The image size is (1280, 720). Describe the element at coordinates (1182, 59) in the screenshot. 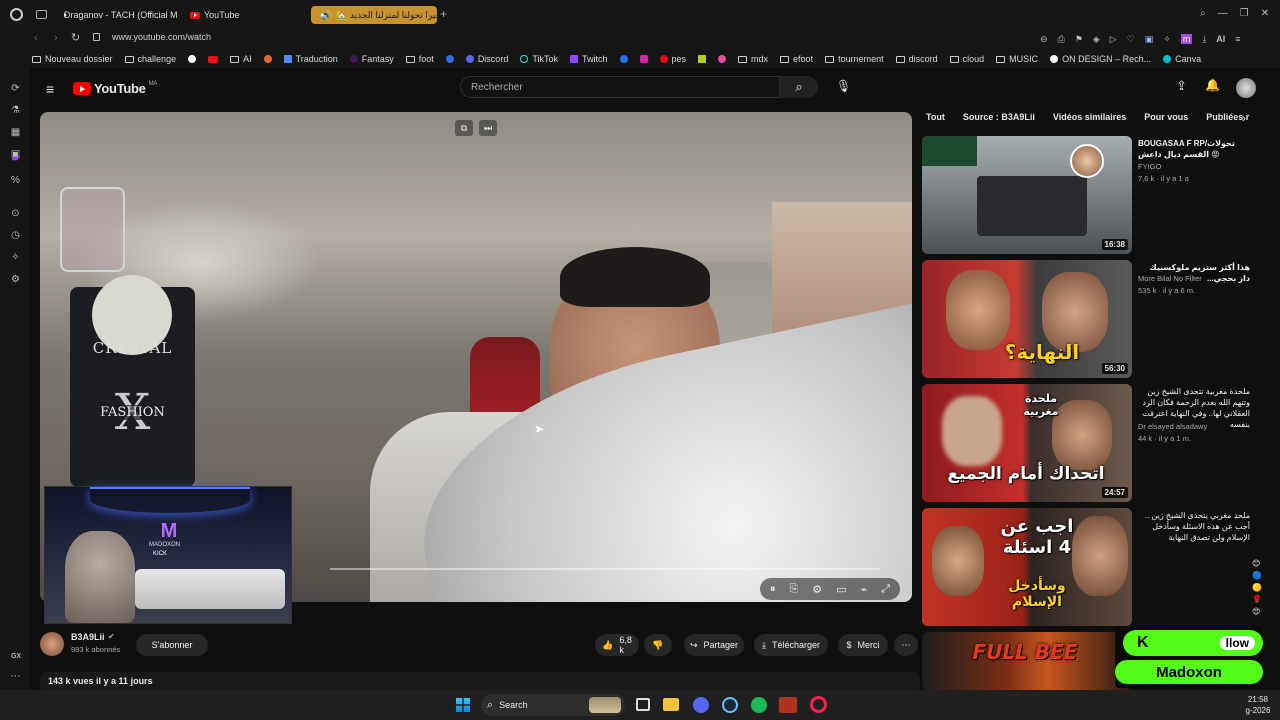

I see `bookmark-item: Canva` at that location.